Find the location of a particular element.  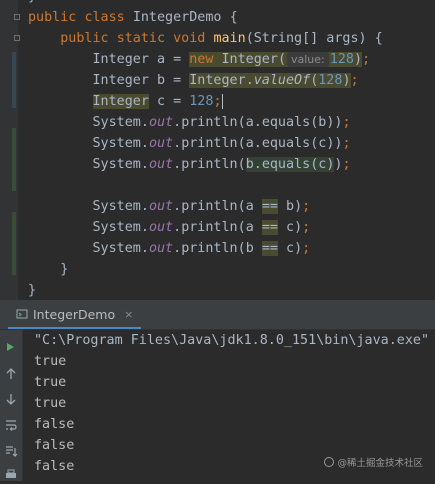

watermark: @稀土掘金技术社区 is located at coordinates (373, 462).